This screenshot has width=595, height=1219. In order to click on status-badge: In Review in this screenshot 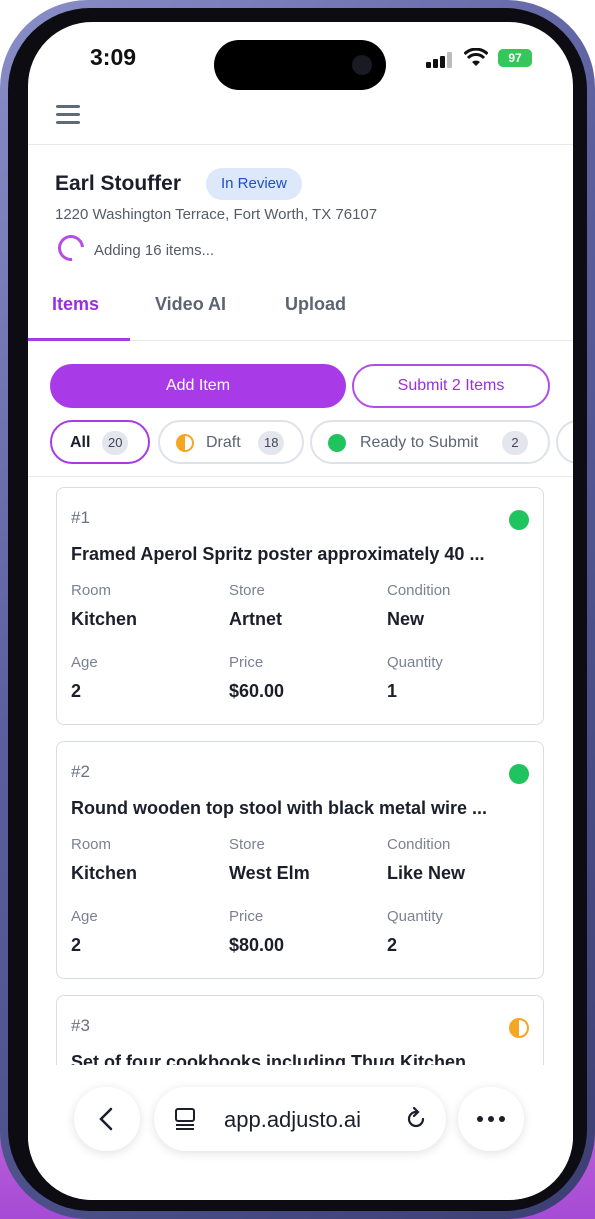, I will do `click(254, 184)`.